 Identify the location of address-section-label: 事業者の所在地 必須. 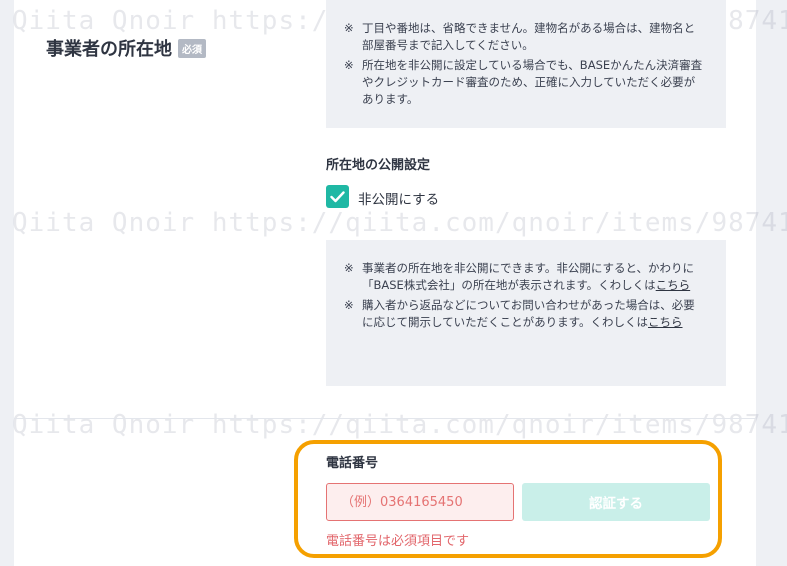
(126, 48).